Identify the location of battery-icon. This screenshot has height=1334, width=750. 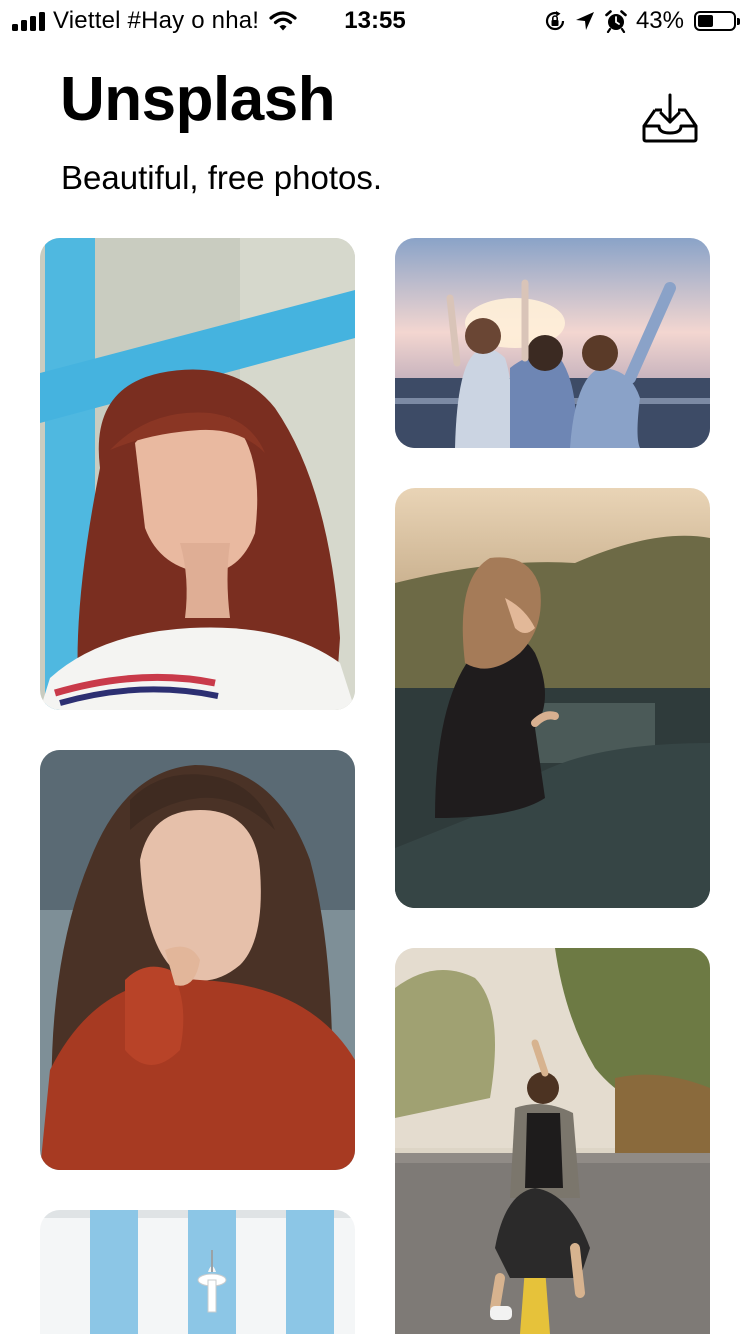
(717, 21).